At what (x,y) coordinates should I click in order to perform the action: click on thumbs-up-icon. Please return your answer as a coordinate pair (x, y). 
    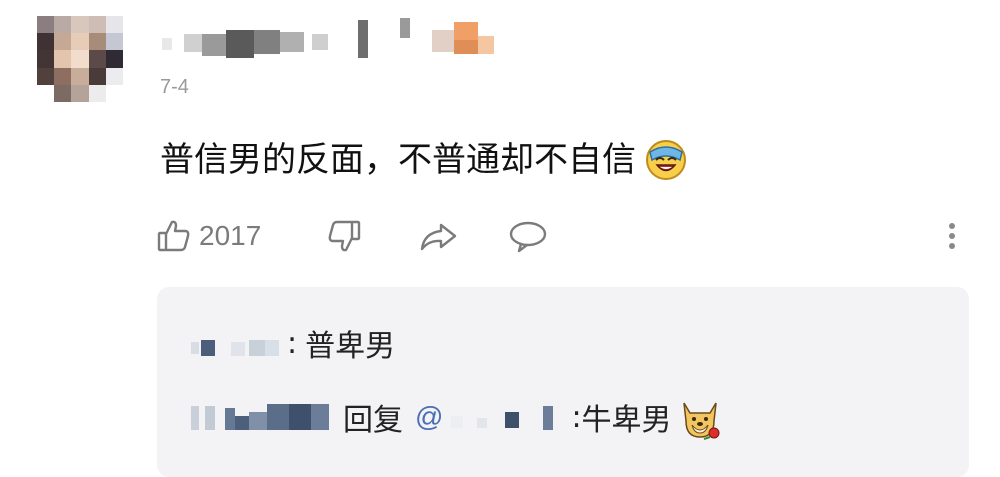
    Looking at the image, I should click on (174, 236).